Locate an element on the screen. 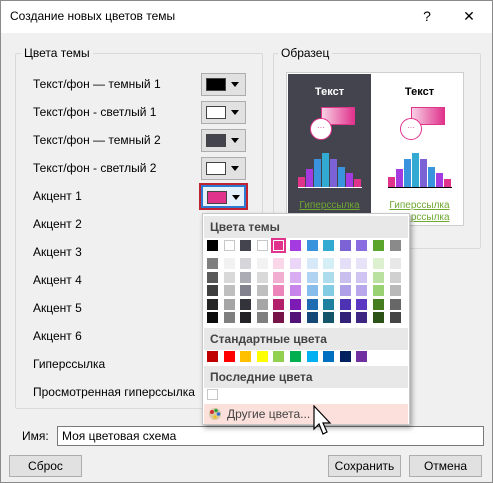 This screenshot has height=483, width=493. recent-color-swatch is located at coordinates (212, 394).